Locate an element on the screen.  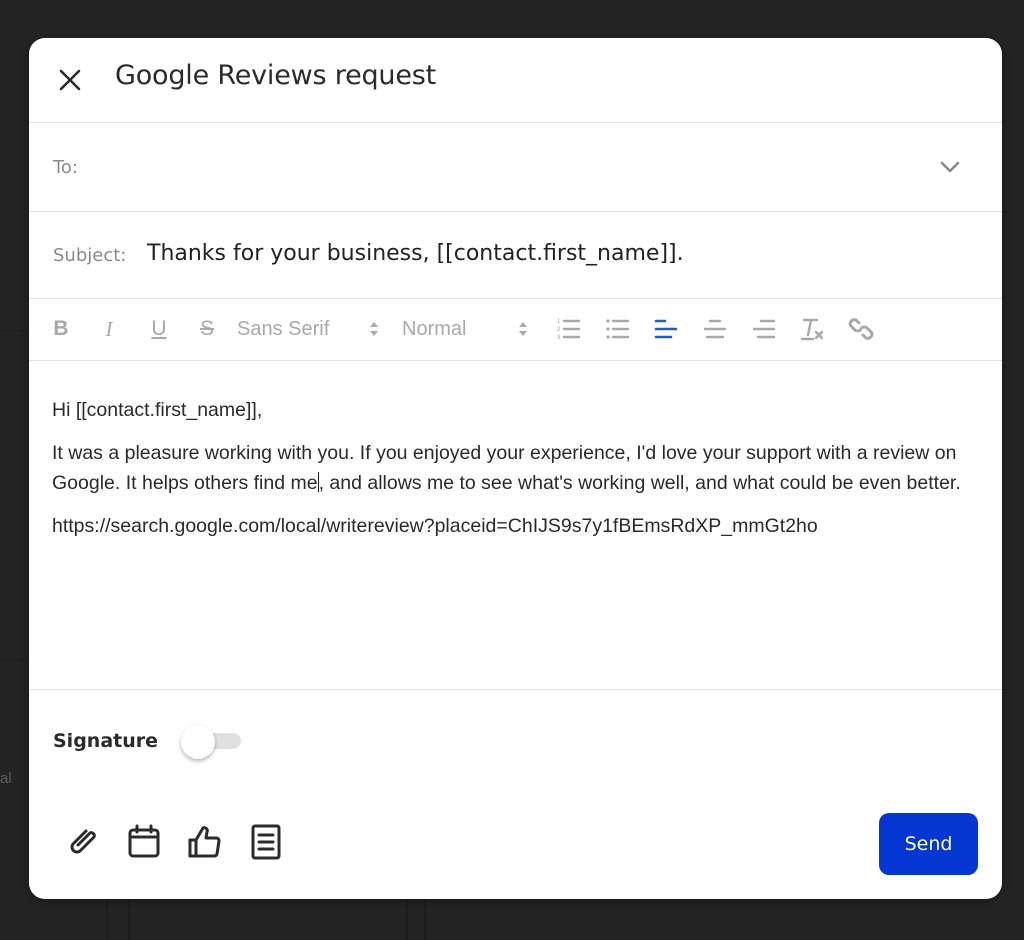
signature-label: Signature is located at coordinates (106, 741).